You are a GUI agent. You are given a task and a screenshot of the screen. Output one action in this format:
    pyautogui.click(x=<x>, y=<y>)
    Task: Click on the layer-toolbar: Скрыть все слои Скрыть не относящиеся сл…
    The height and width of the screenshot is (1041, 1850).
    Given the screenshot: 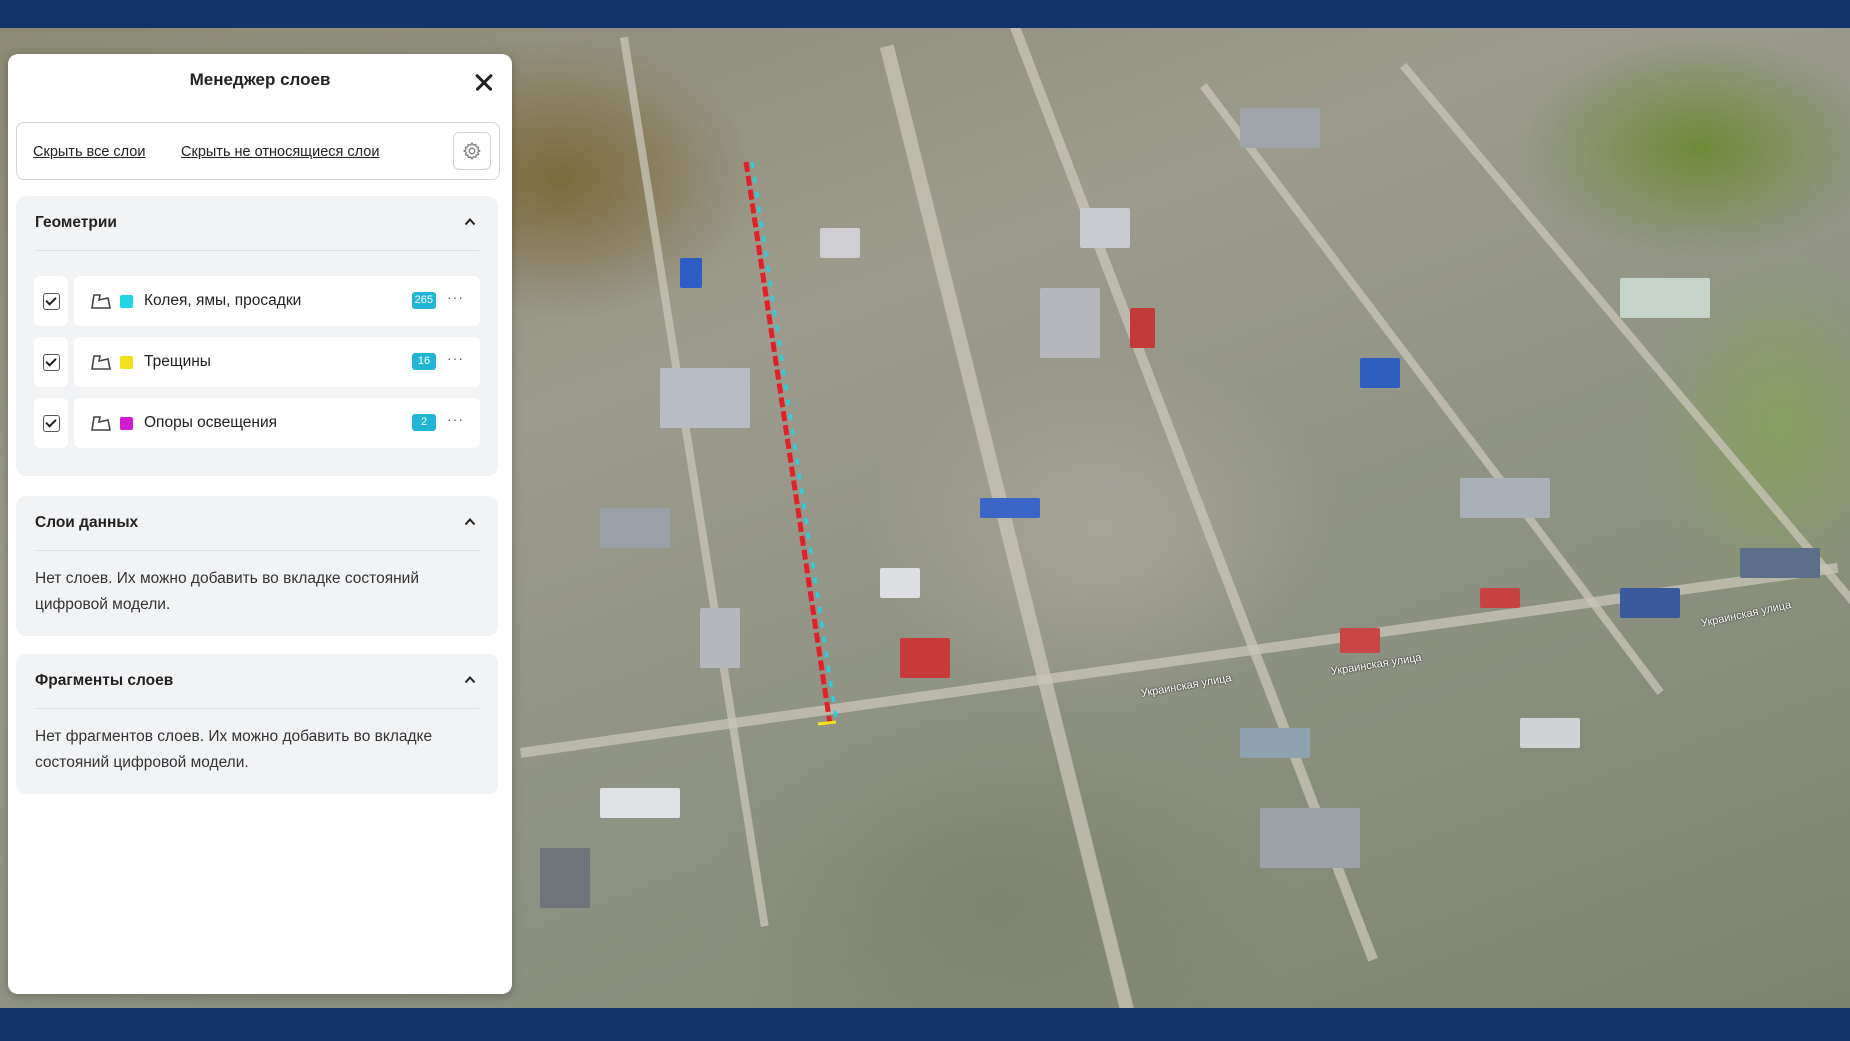 What is the action you would take?
    pyautogui.click(x=258, y=151)
    